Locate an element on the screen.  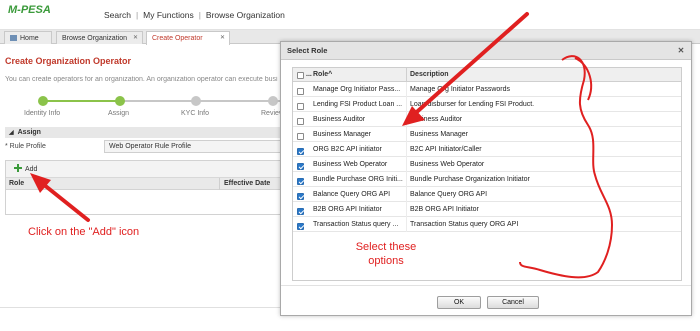
assign-section-label: Assign is located at coordinates (29, 132).